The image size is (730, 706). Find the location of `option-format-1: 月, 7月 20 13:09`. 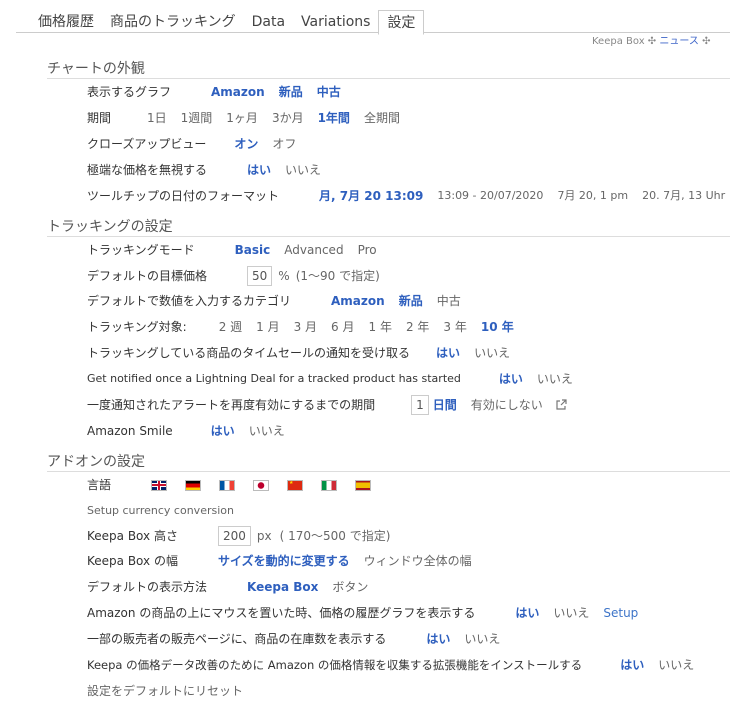

option-format-1: 月, 7月 20 13:09 is located at coordinates (371, 196).